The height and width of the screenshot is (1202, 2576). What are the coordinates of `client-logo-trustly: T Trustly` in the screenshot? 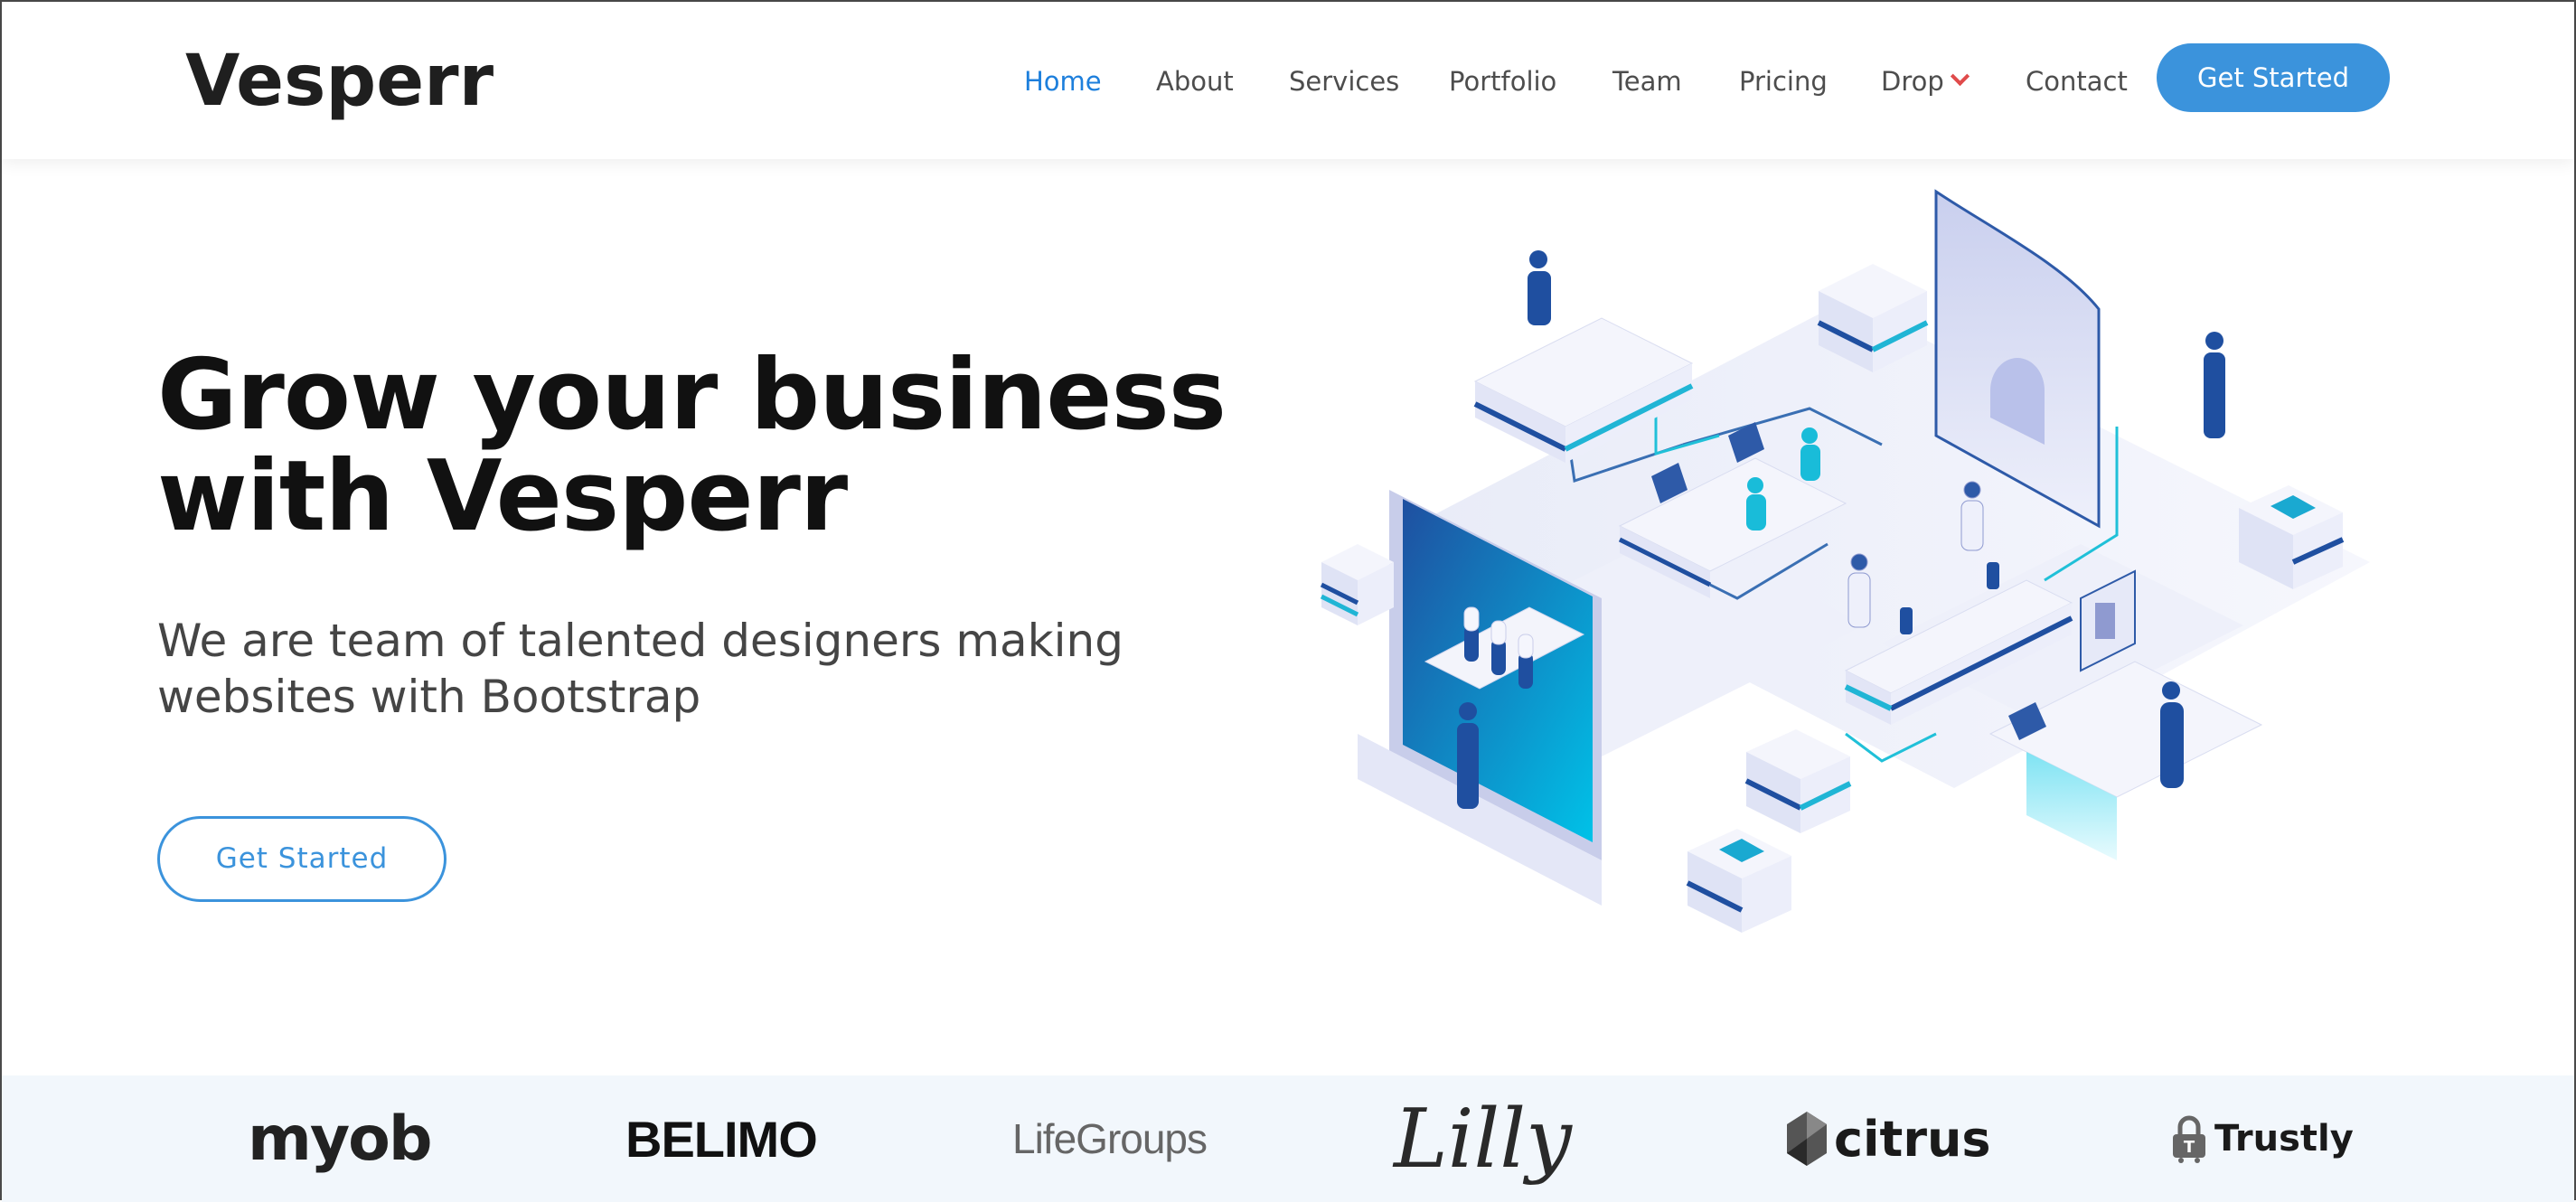 It's located at (2263, 1138).